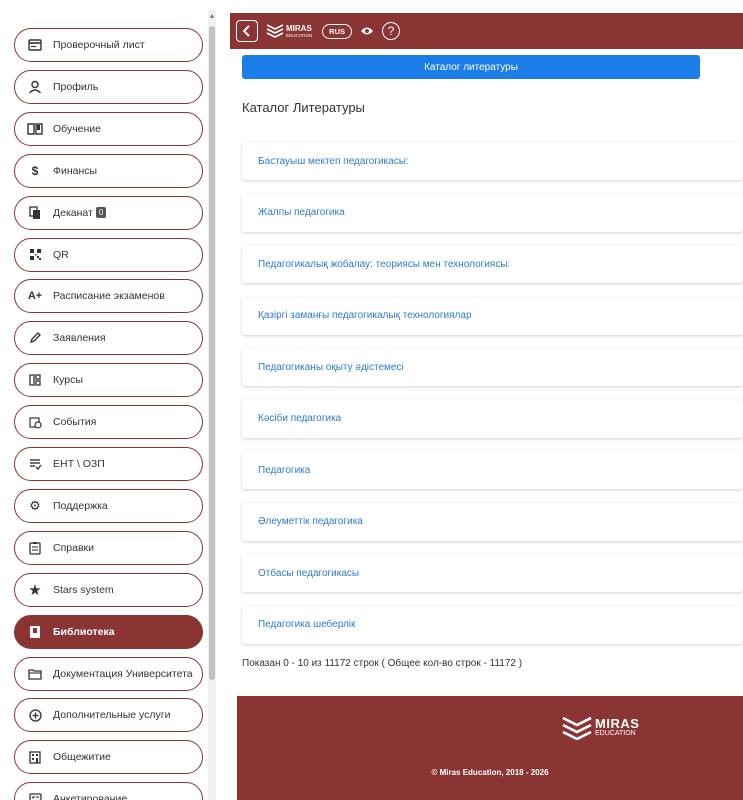 Image resolution: width=743 pixels, height=800 pixels. Describe the element at coordinates (35, 255) in the screenshot. I see `qr-icon` at that location.